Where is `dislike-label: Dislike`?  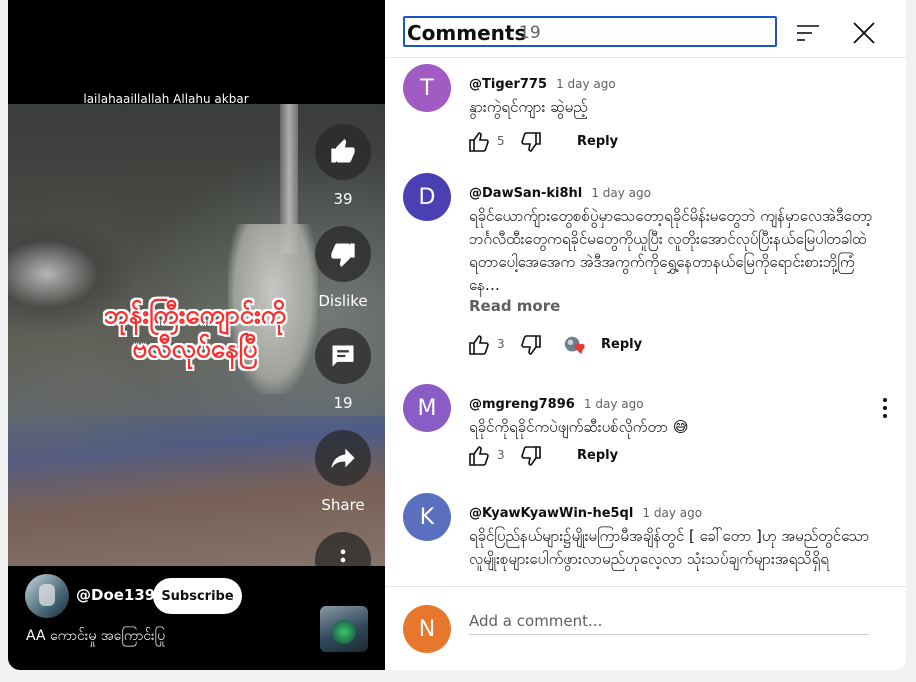
dislike-label: Dislike is located at coordinates (343, 301).